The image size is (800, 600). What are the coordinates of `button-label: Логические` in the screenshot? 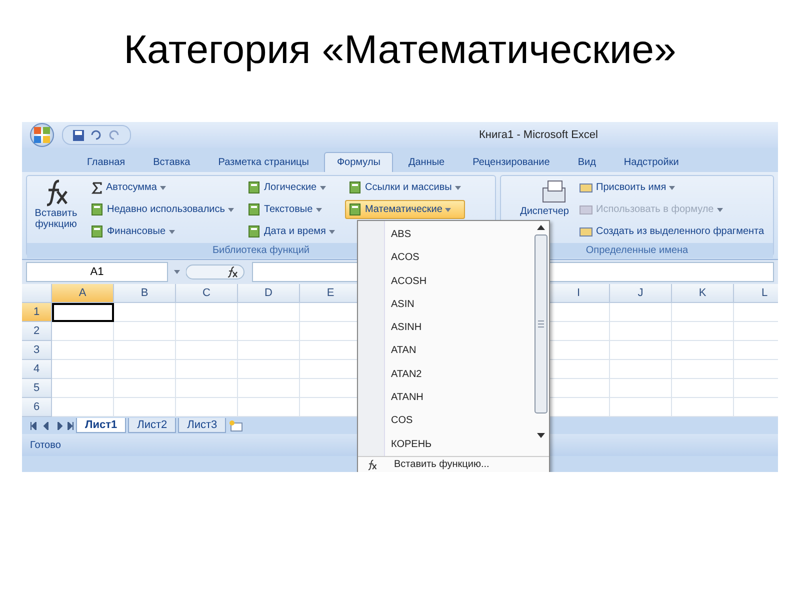 It's located at (290, 187).